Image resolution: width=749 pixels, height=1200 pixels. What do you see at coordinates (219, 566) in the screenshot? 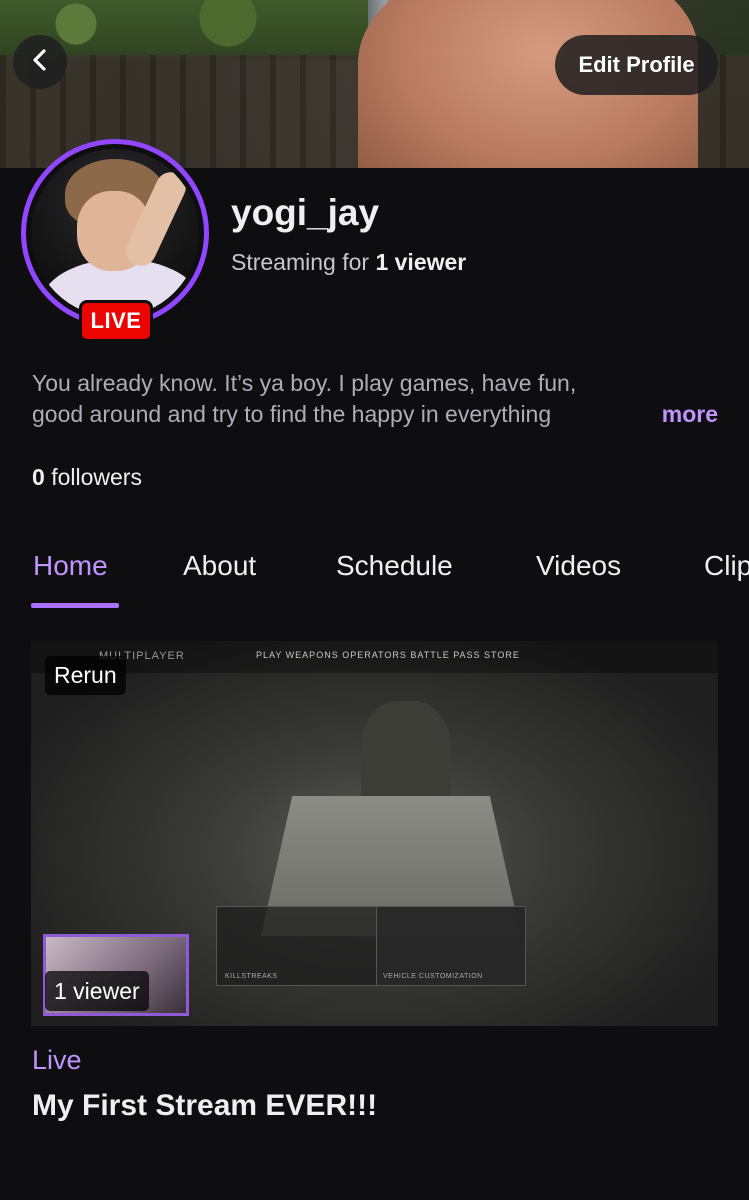
I see `tab-about: About` at bounding box center [219, 566].